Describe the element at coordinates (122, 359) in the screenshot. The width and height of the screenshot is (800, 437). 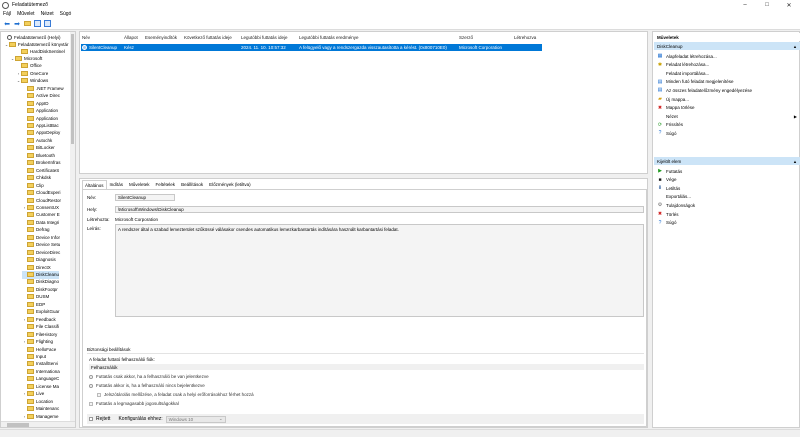
I see `run-account-label: A feladat futtató felhasználói fiók:` at that location.